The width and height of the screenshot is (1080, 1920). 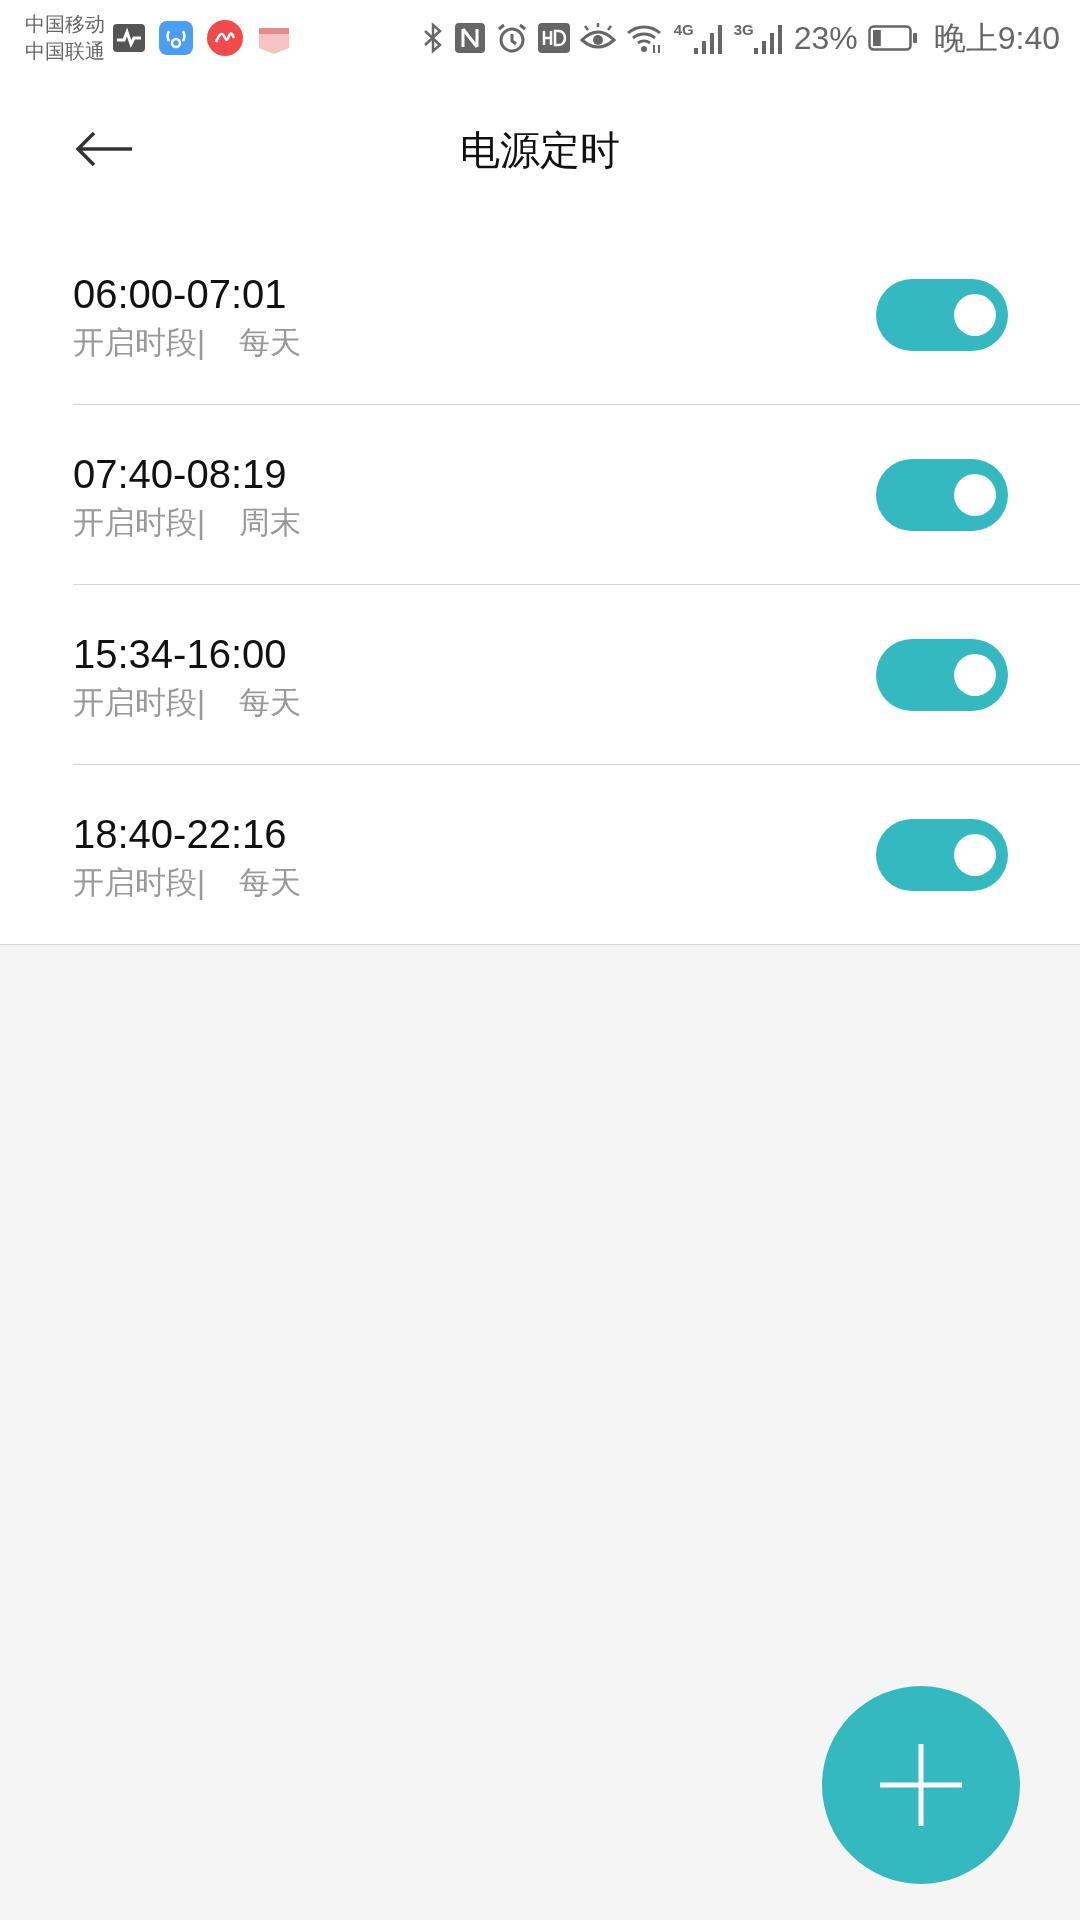 What do you see at coordinates (180, 654) in the screenshot?
I see `time-range: 15:34-16:00` at bounding box center [180, 654].